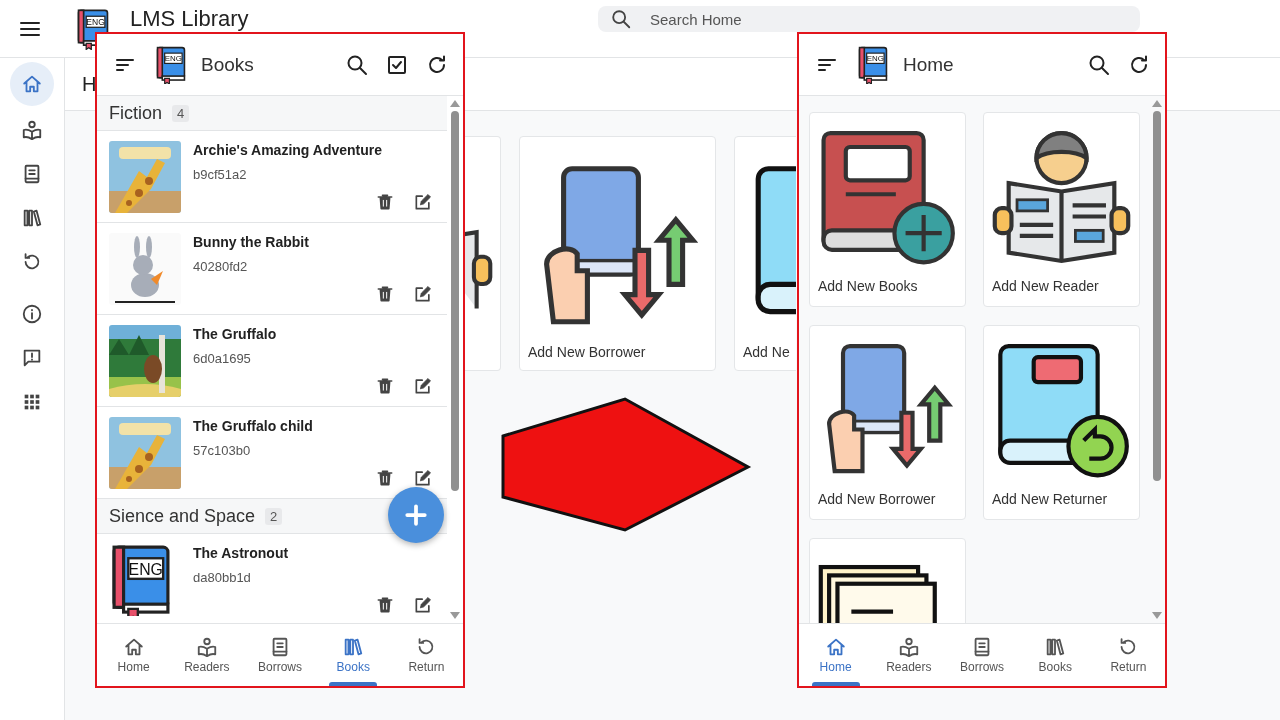 The height and width of the screenshot is (720, 1280). I want to click on menu-card: Add New Returner, so click(1061, 422).